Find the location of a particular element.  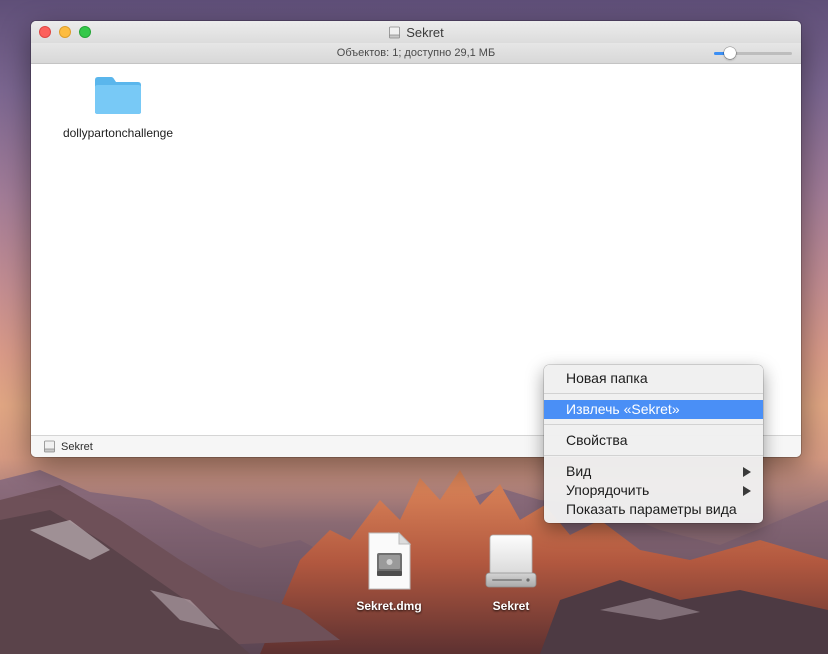

menu-item-view: Вид is located at coordinates (653, 471).